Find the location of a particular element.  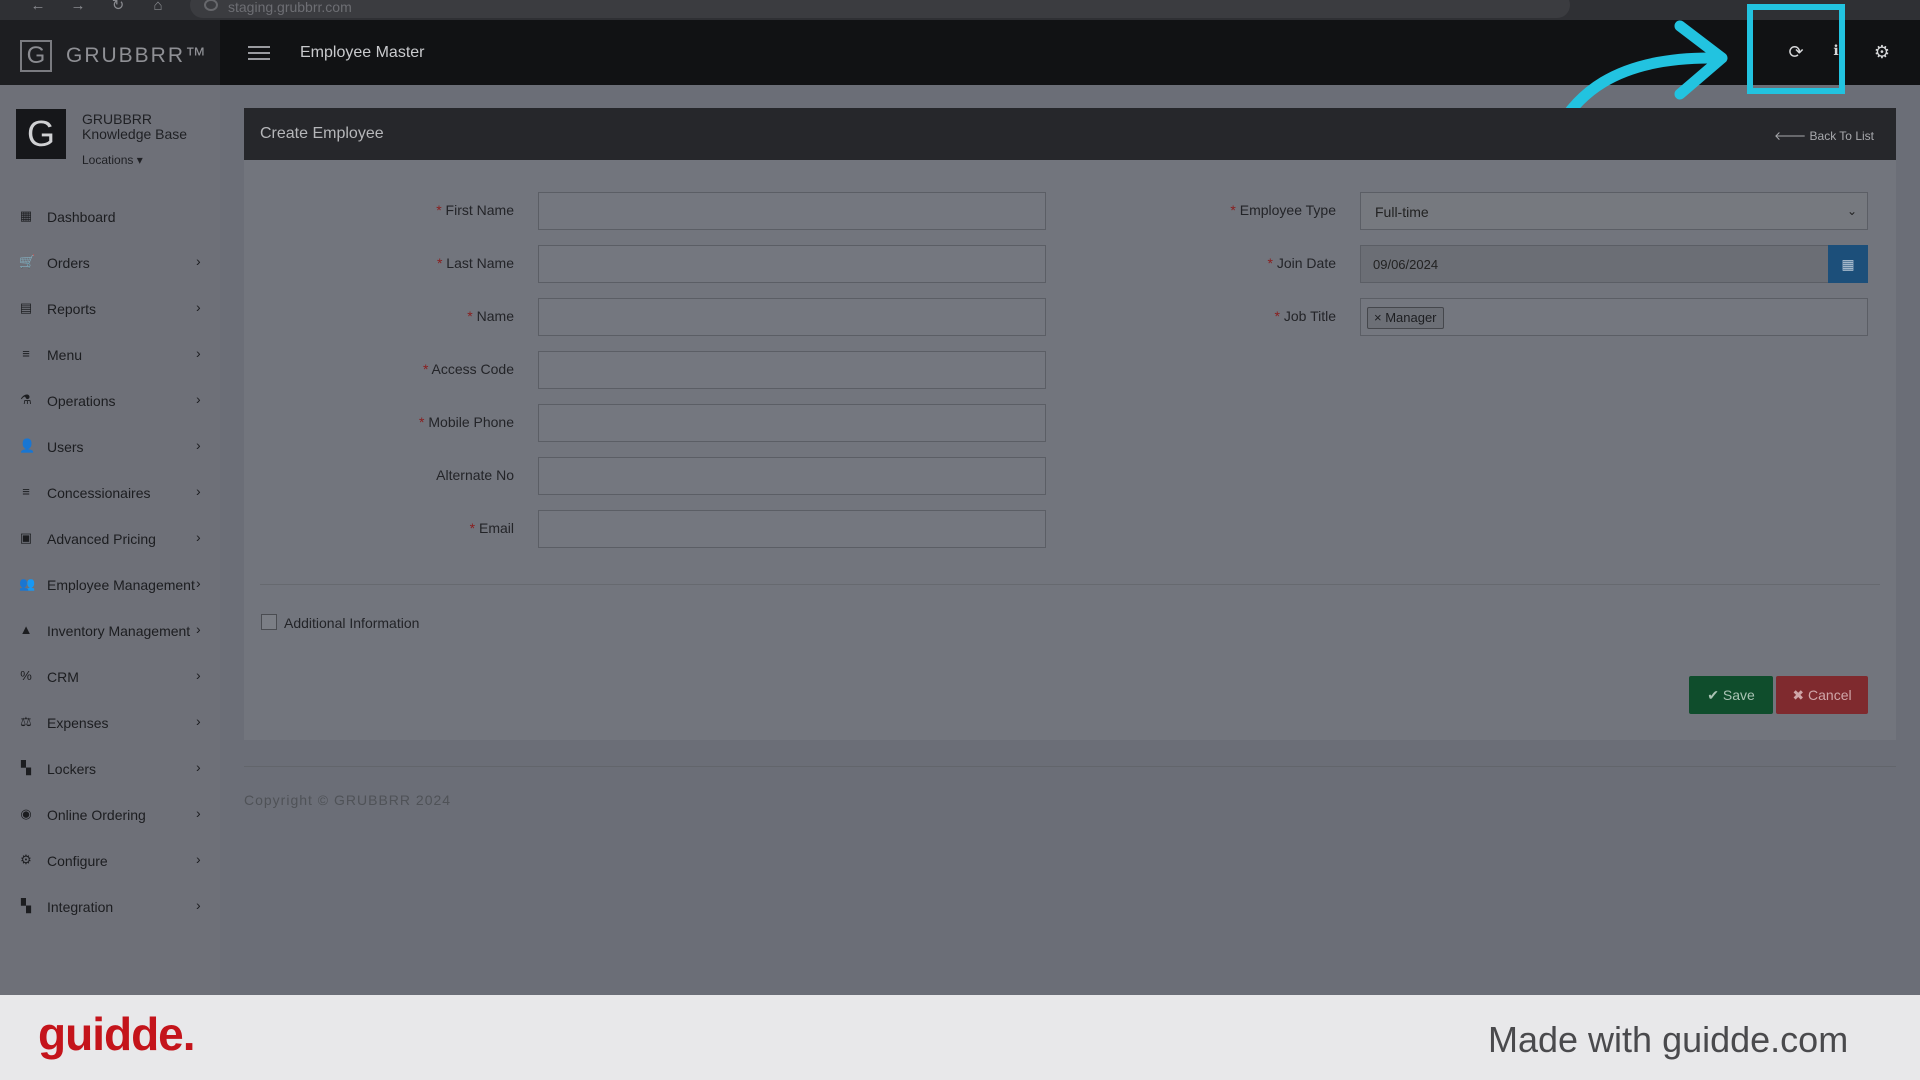

job-title-field: × Manager is located at coordinates (1614, 317).